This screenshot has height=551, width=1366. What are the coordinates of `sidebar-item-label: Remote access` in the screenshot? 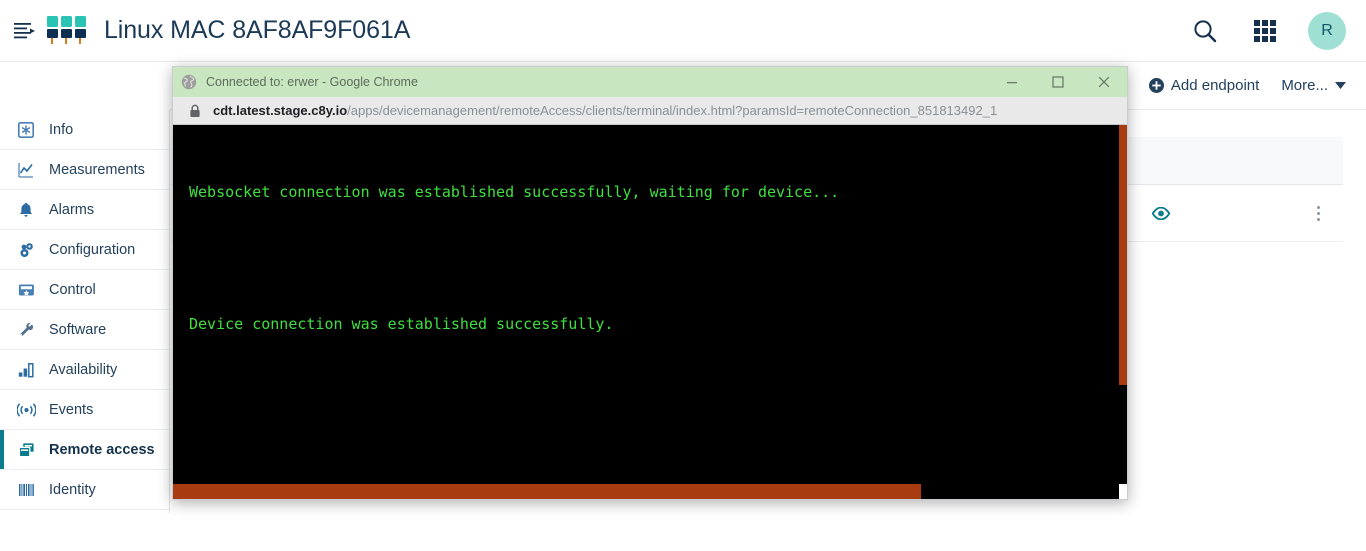 It's located at (102, 449).